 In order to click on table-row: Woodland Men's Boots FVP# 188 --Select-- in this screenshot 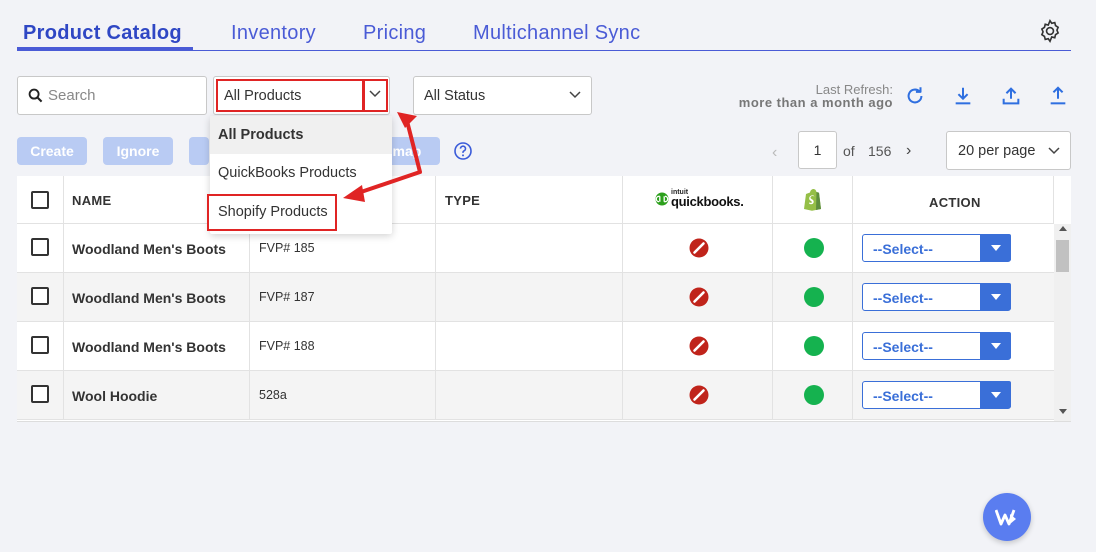, I will do `click(535, 346)`.